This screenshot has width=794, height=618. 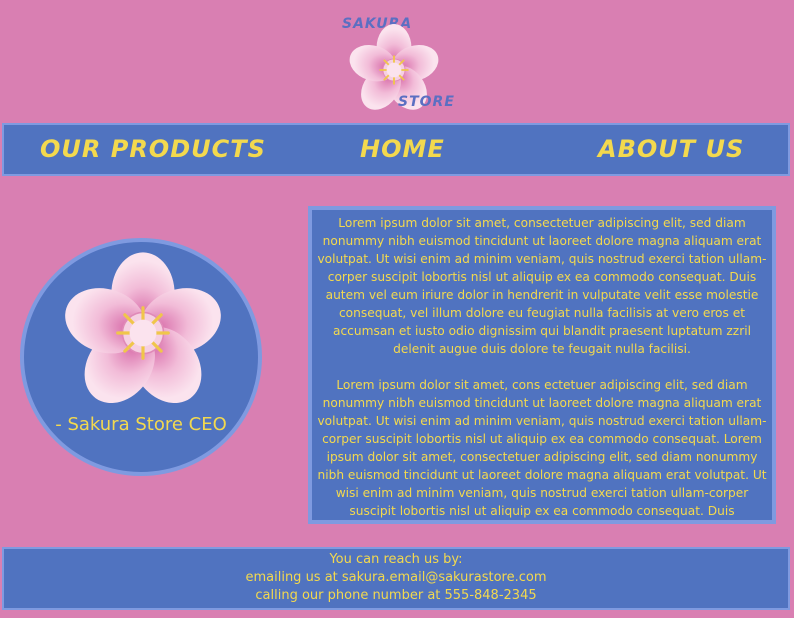 I want to click on cherry-blossom-icon, so click(x=143, y=328).